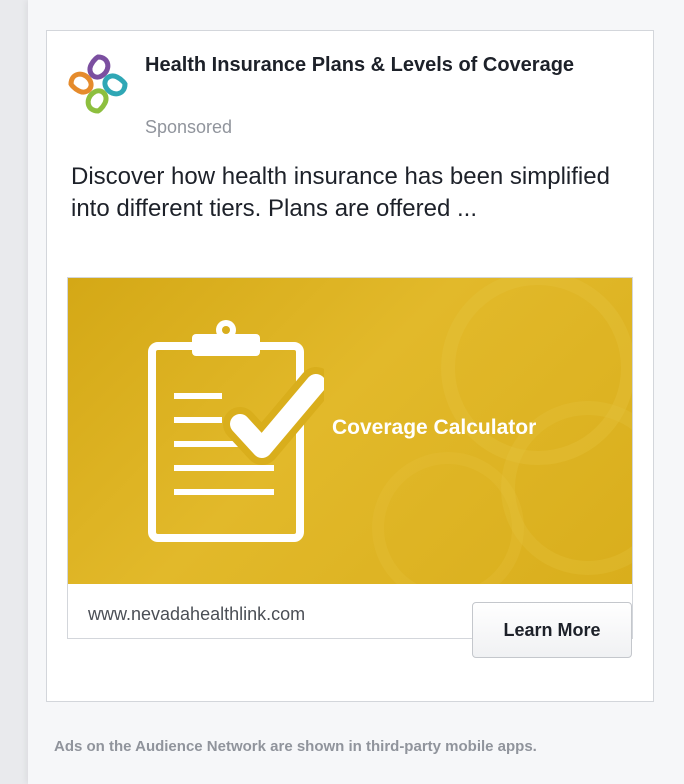  I want to click on learn-more-button: Learn More, so click(552, 630).